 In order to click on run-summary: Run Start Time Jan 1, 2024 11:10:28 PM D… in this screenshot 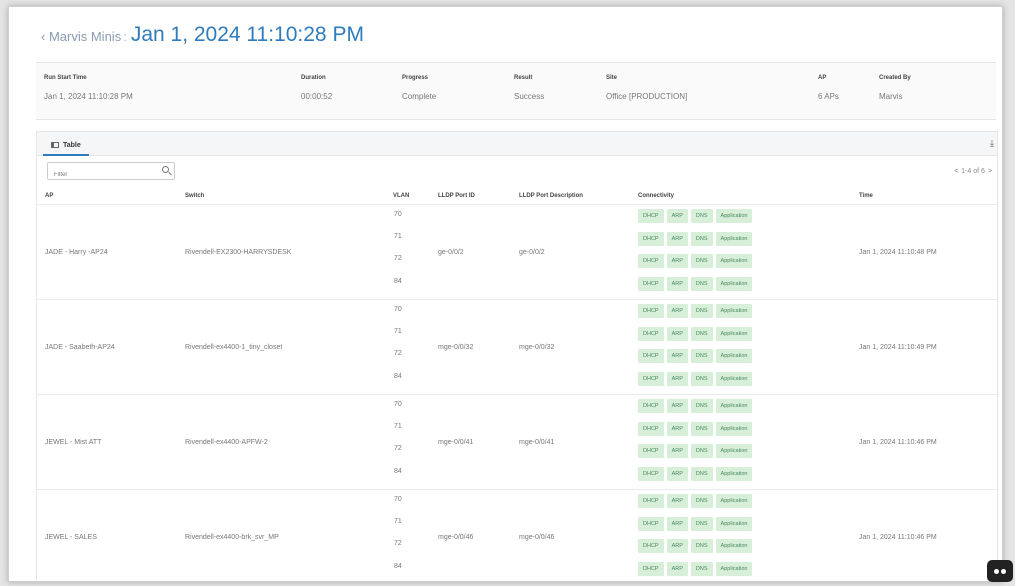, I will do `click(516, 91)`.